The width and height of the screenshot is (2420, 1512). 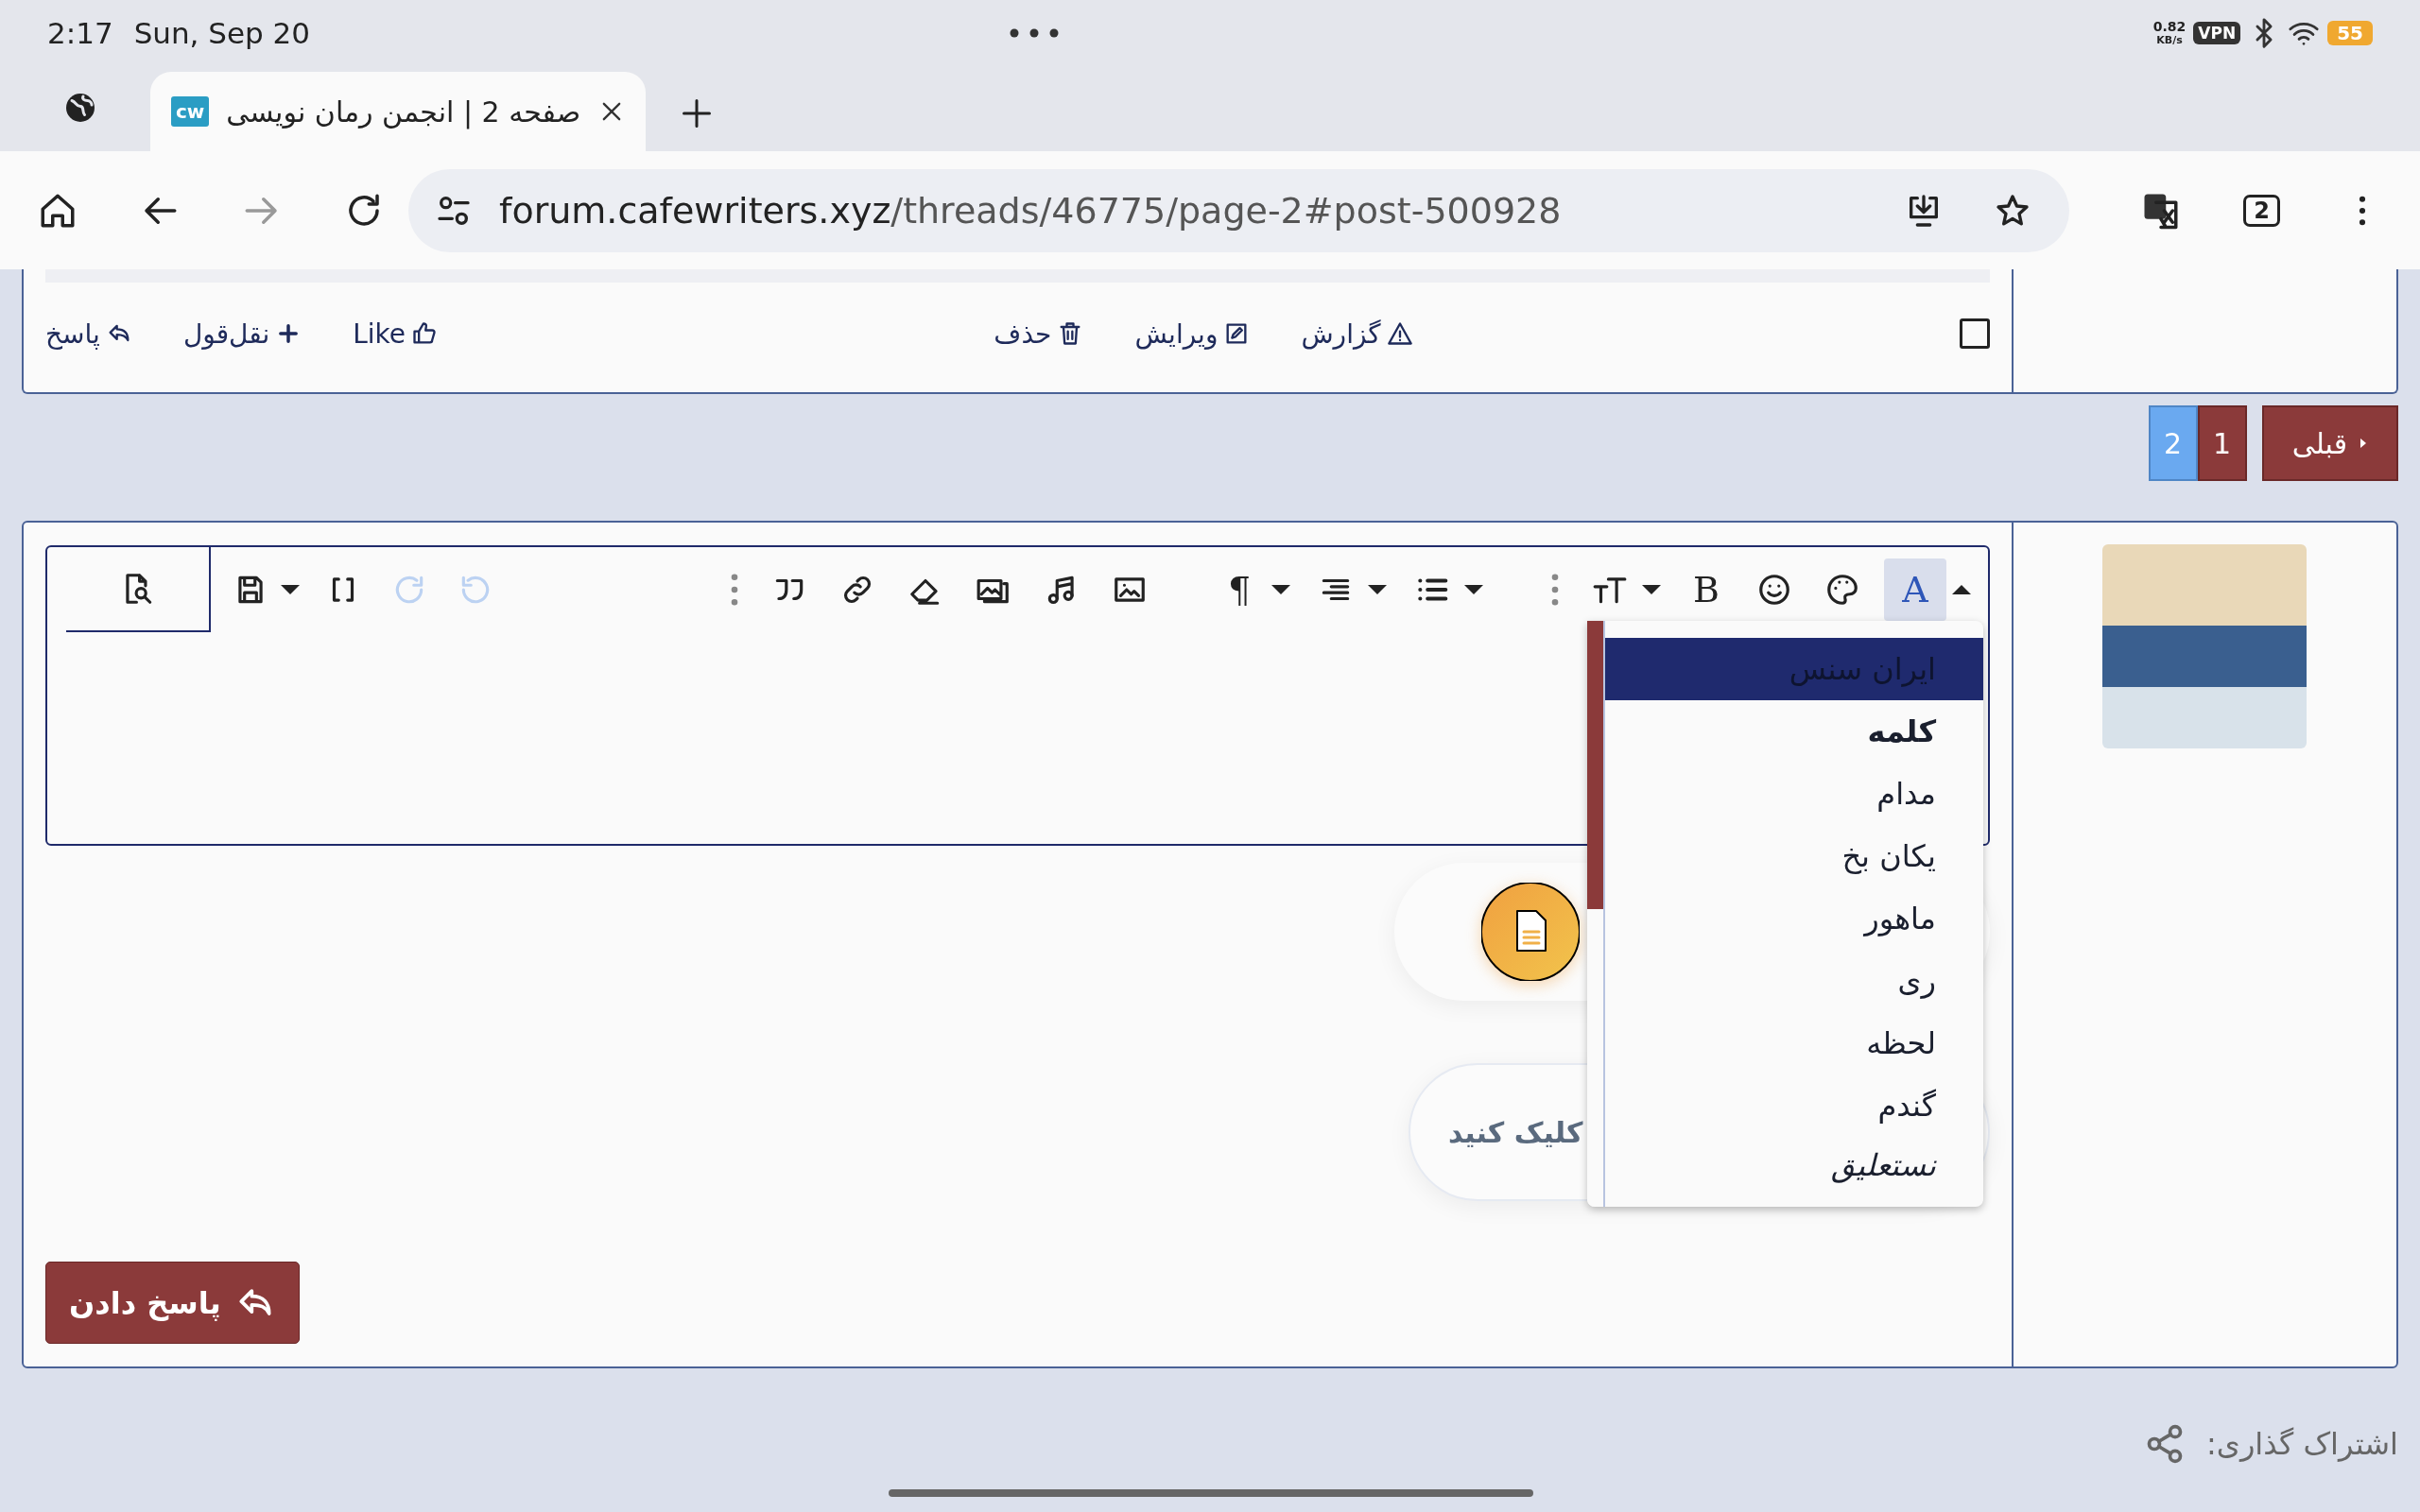 What do you see at coordinates (2217, 33) in the screenshot?
I see `vpn-badge: VPN` at bounding box center [2217, 33].